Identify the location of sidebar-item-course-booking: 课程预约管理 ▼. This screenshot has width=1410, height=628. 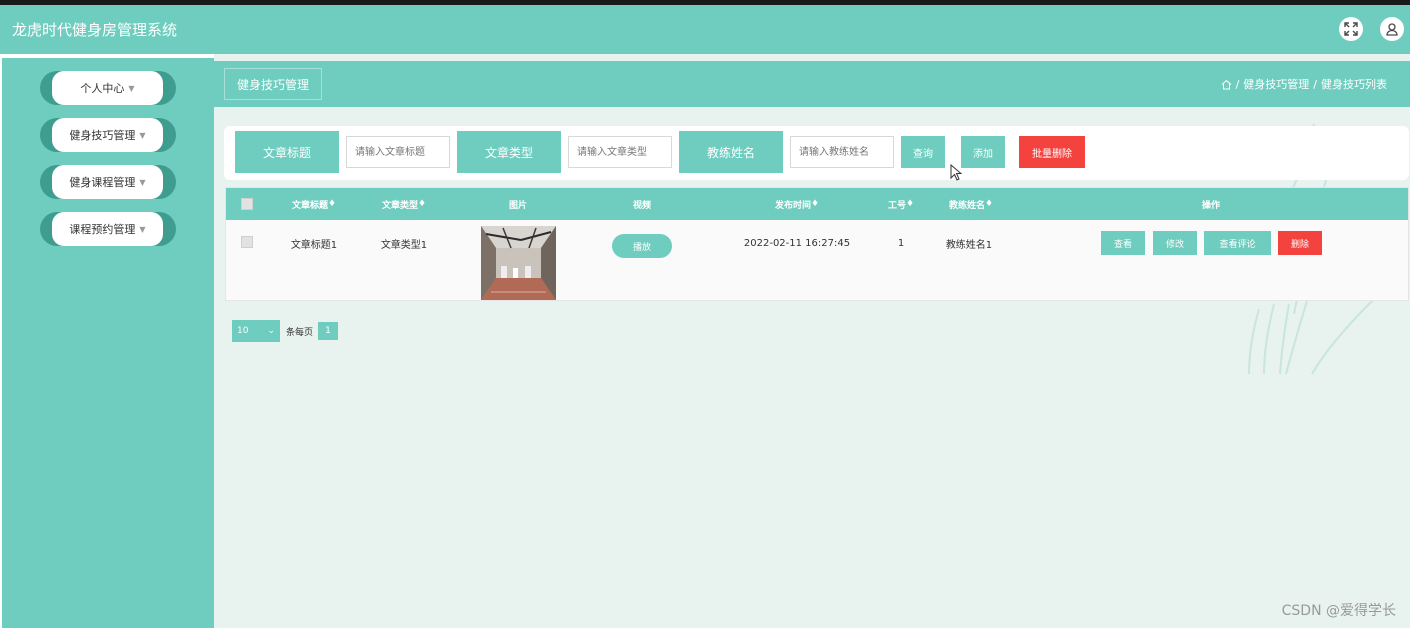
(108, 229).